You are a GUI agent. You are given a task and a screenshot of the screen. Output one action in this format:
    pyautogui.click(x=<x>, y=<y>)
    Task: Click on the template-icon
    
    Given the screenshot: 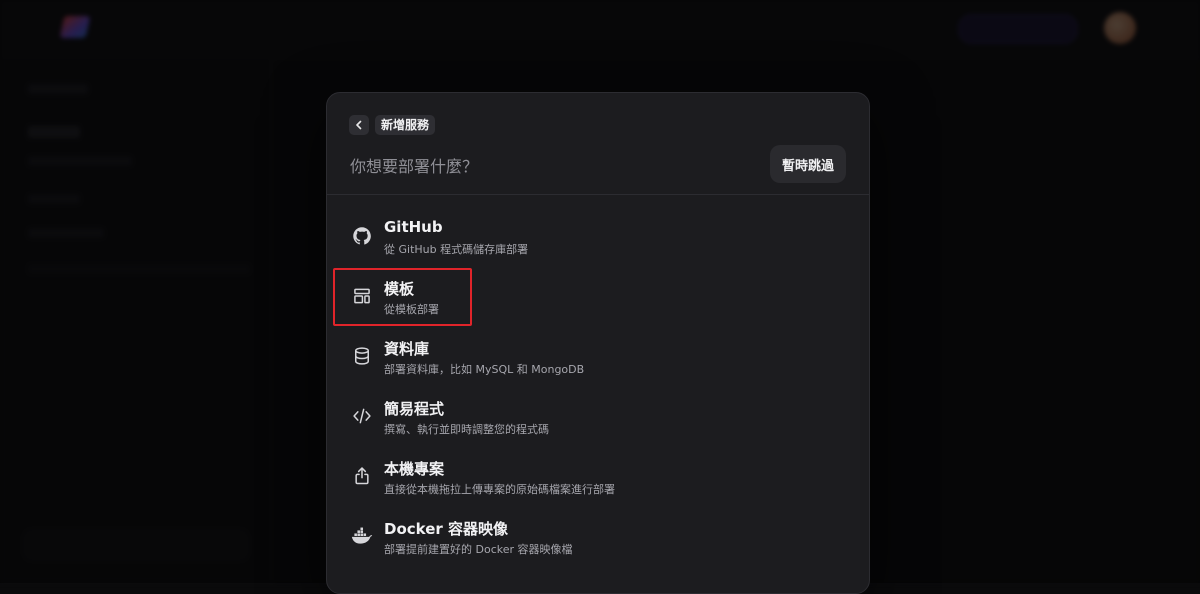 What is the action you would take?
    pyautogui.click(x=362, y=296)
    